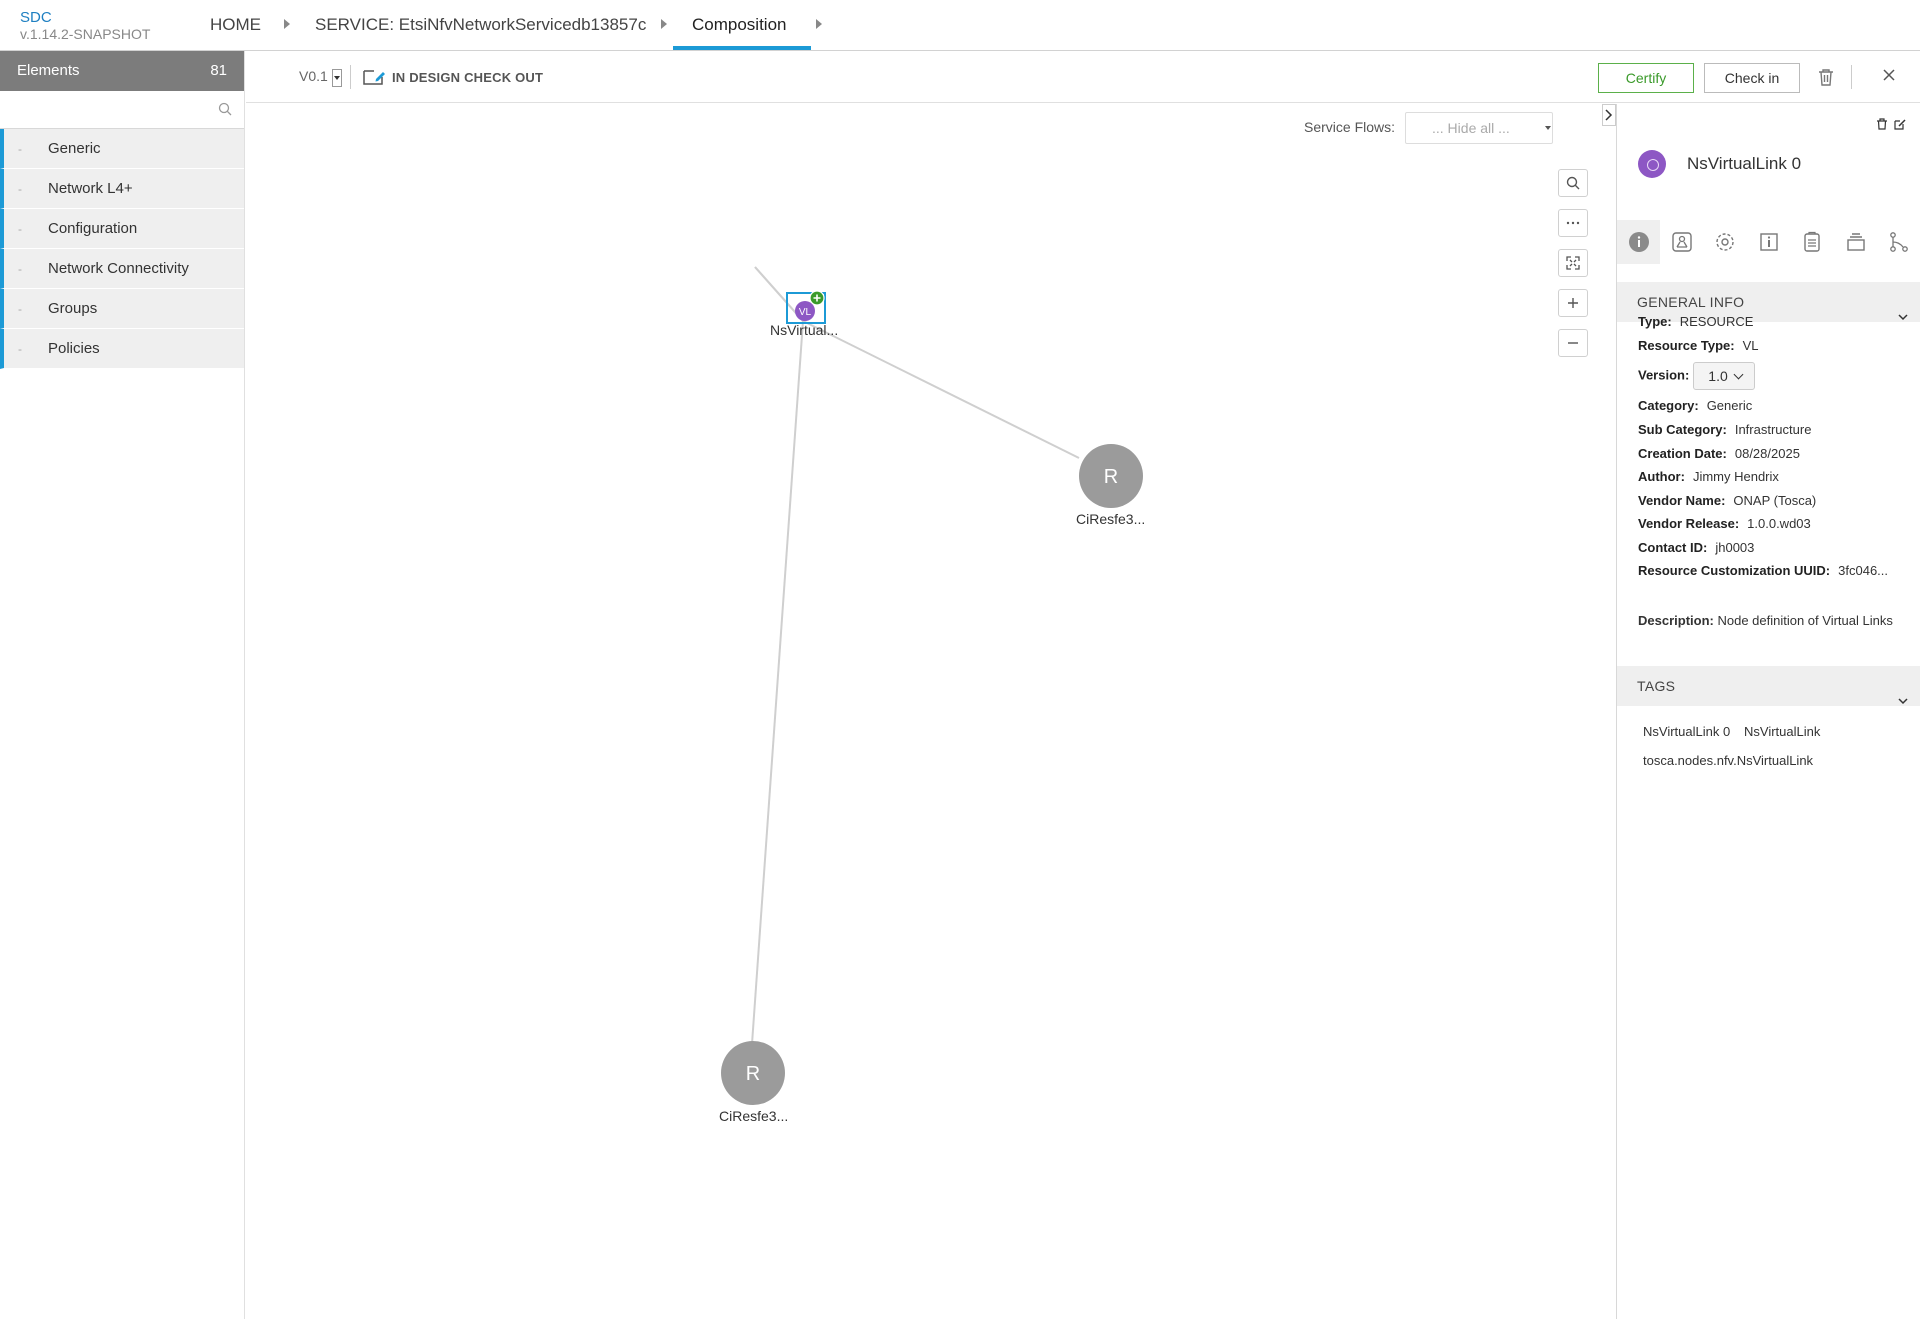 This screenshot has height=1319, width=1920. Describe the element at coordinates (1719, 453) in the screenshot. I see `field-creation-date: Creation Date: 08/28/2025` at that location.